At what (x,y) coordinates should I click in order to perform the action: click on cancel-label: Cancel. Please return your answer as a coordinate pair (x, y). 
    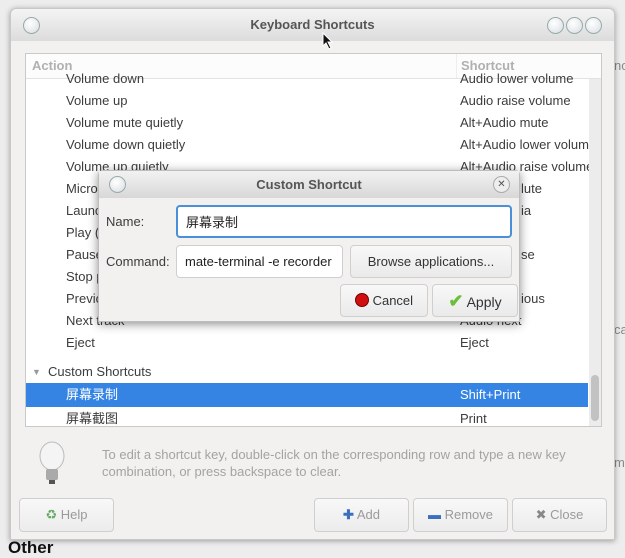
    Looking at the image, I should click on (393, 300).